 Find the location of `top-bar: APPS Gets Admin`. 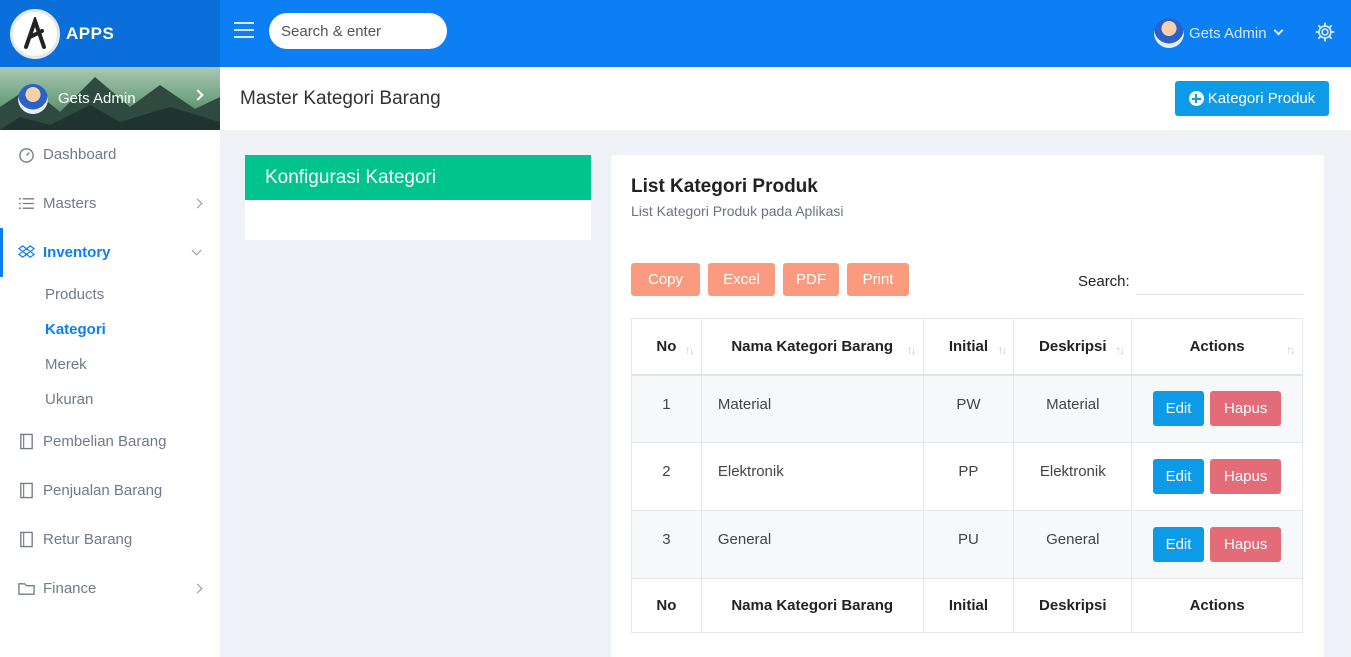

top-bar: APPS Gets Admin is located at coordinates (675, 33).